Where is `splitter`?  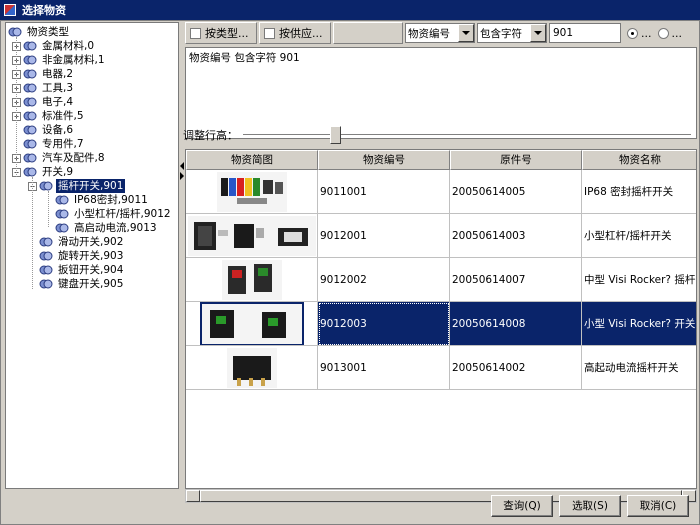 splitter is located at coordinates (182, 255).